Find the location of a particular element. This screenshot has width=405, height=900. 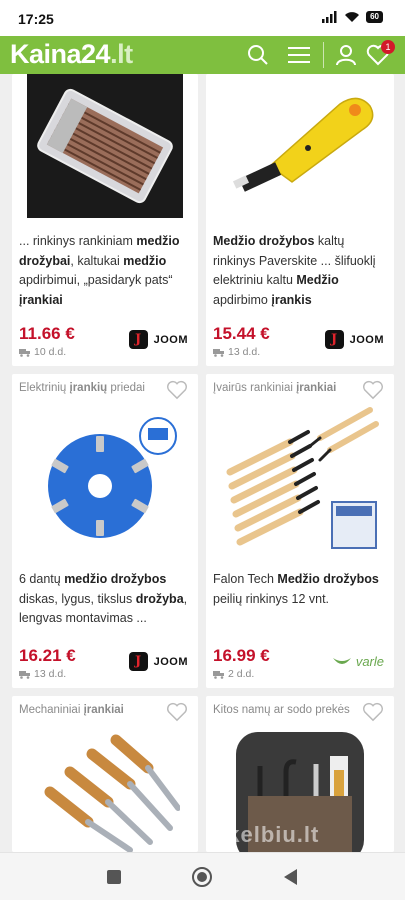

signal-icon is located at coordinates (329, 17).